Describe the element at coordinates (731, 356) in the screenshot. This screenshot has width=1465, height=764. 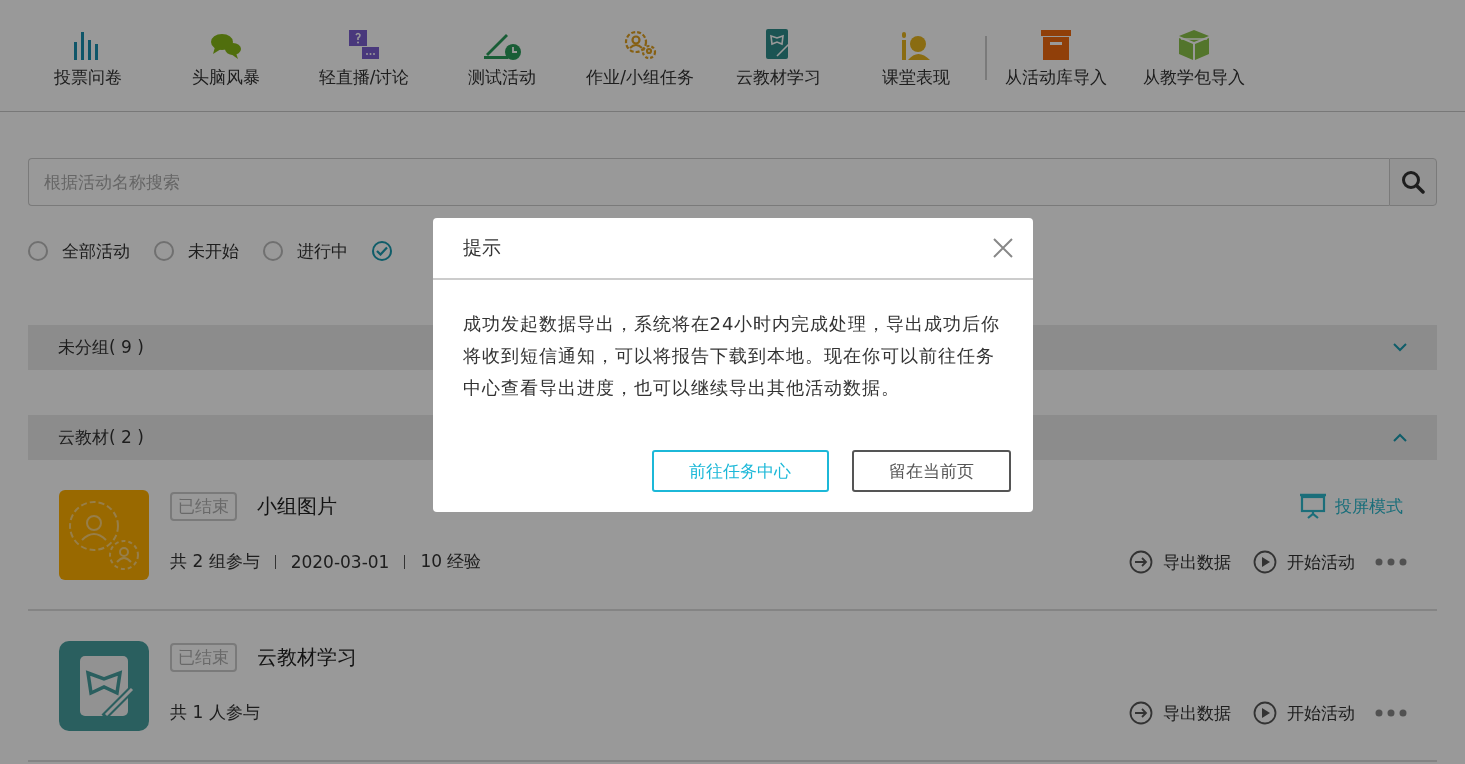
I see `dialog-message: 成功发起数据导出，系统将在24小时内完成处理，导出成功后你将收到短信通知，可以将报告下载到本地。现在你可以前往任务中心查看导出进度，也可以继续导出其他活动数据。` at that location.